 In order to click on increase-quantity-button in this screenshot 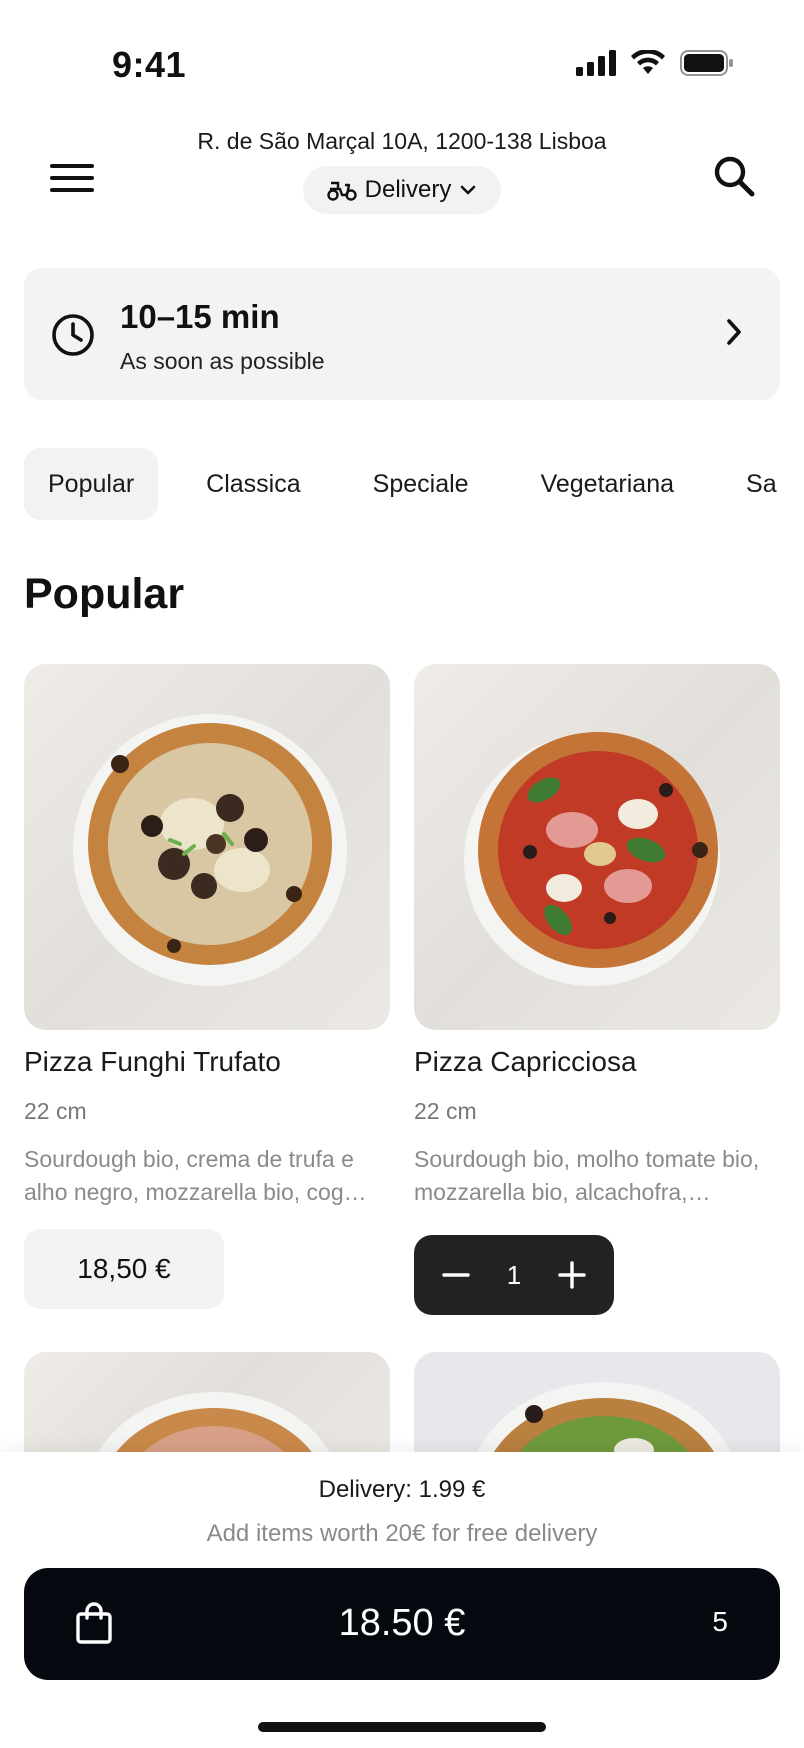, I will do `click(572, 1275)`.